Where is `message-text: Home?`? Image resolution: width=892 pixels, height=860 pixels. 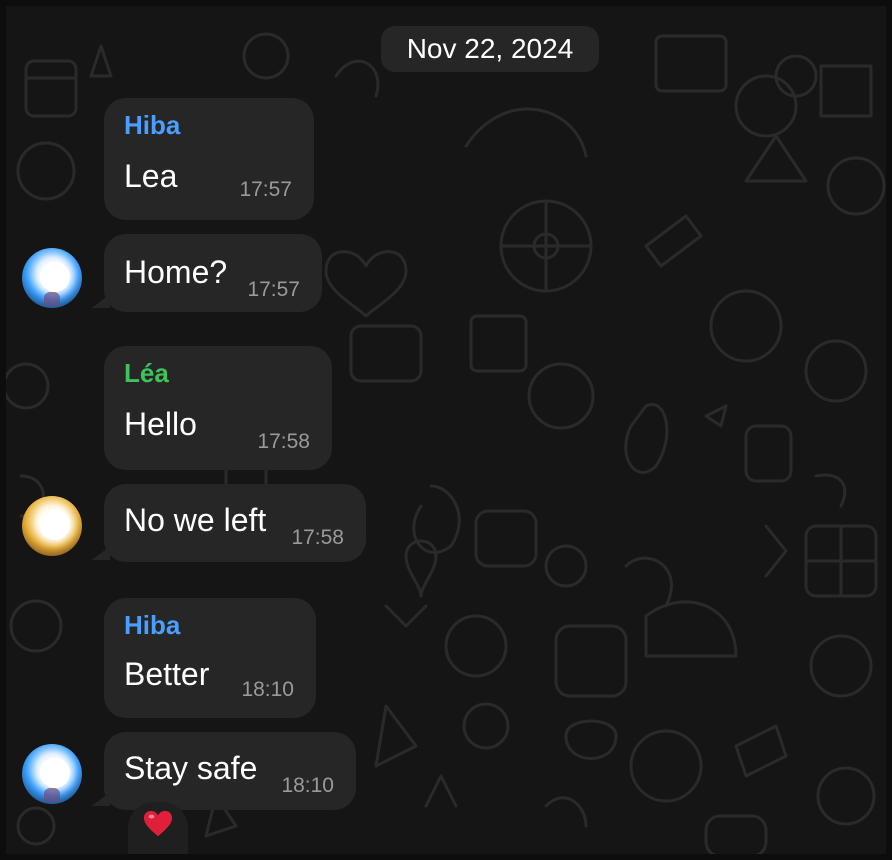
message-text: Home? is located at coordinates (176, 272).